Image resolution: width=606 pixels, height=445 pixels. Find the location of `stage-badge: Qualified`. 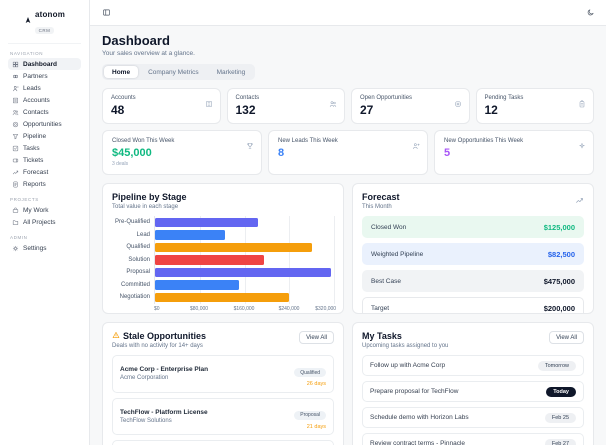

stage-badge: Qualified is located at coordinates (310, 372).